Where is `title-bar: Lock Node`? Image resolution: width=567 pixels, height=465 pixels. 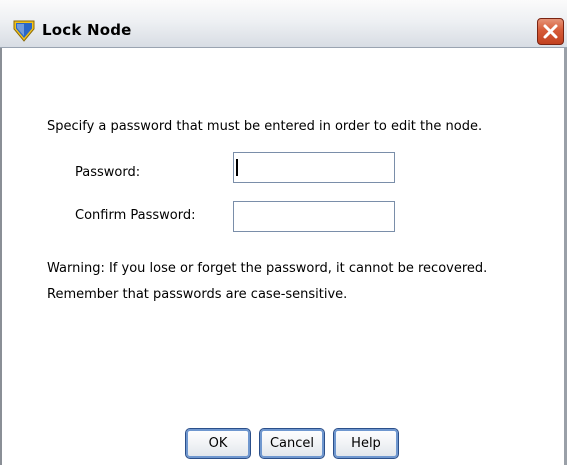 title-bar: Lock Node is located at coordinates (283, 24).